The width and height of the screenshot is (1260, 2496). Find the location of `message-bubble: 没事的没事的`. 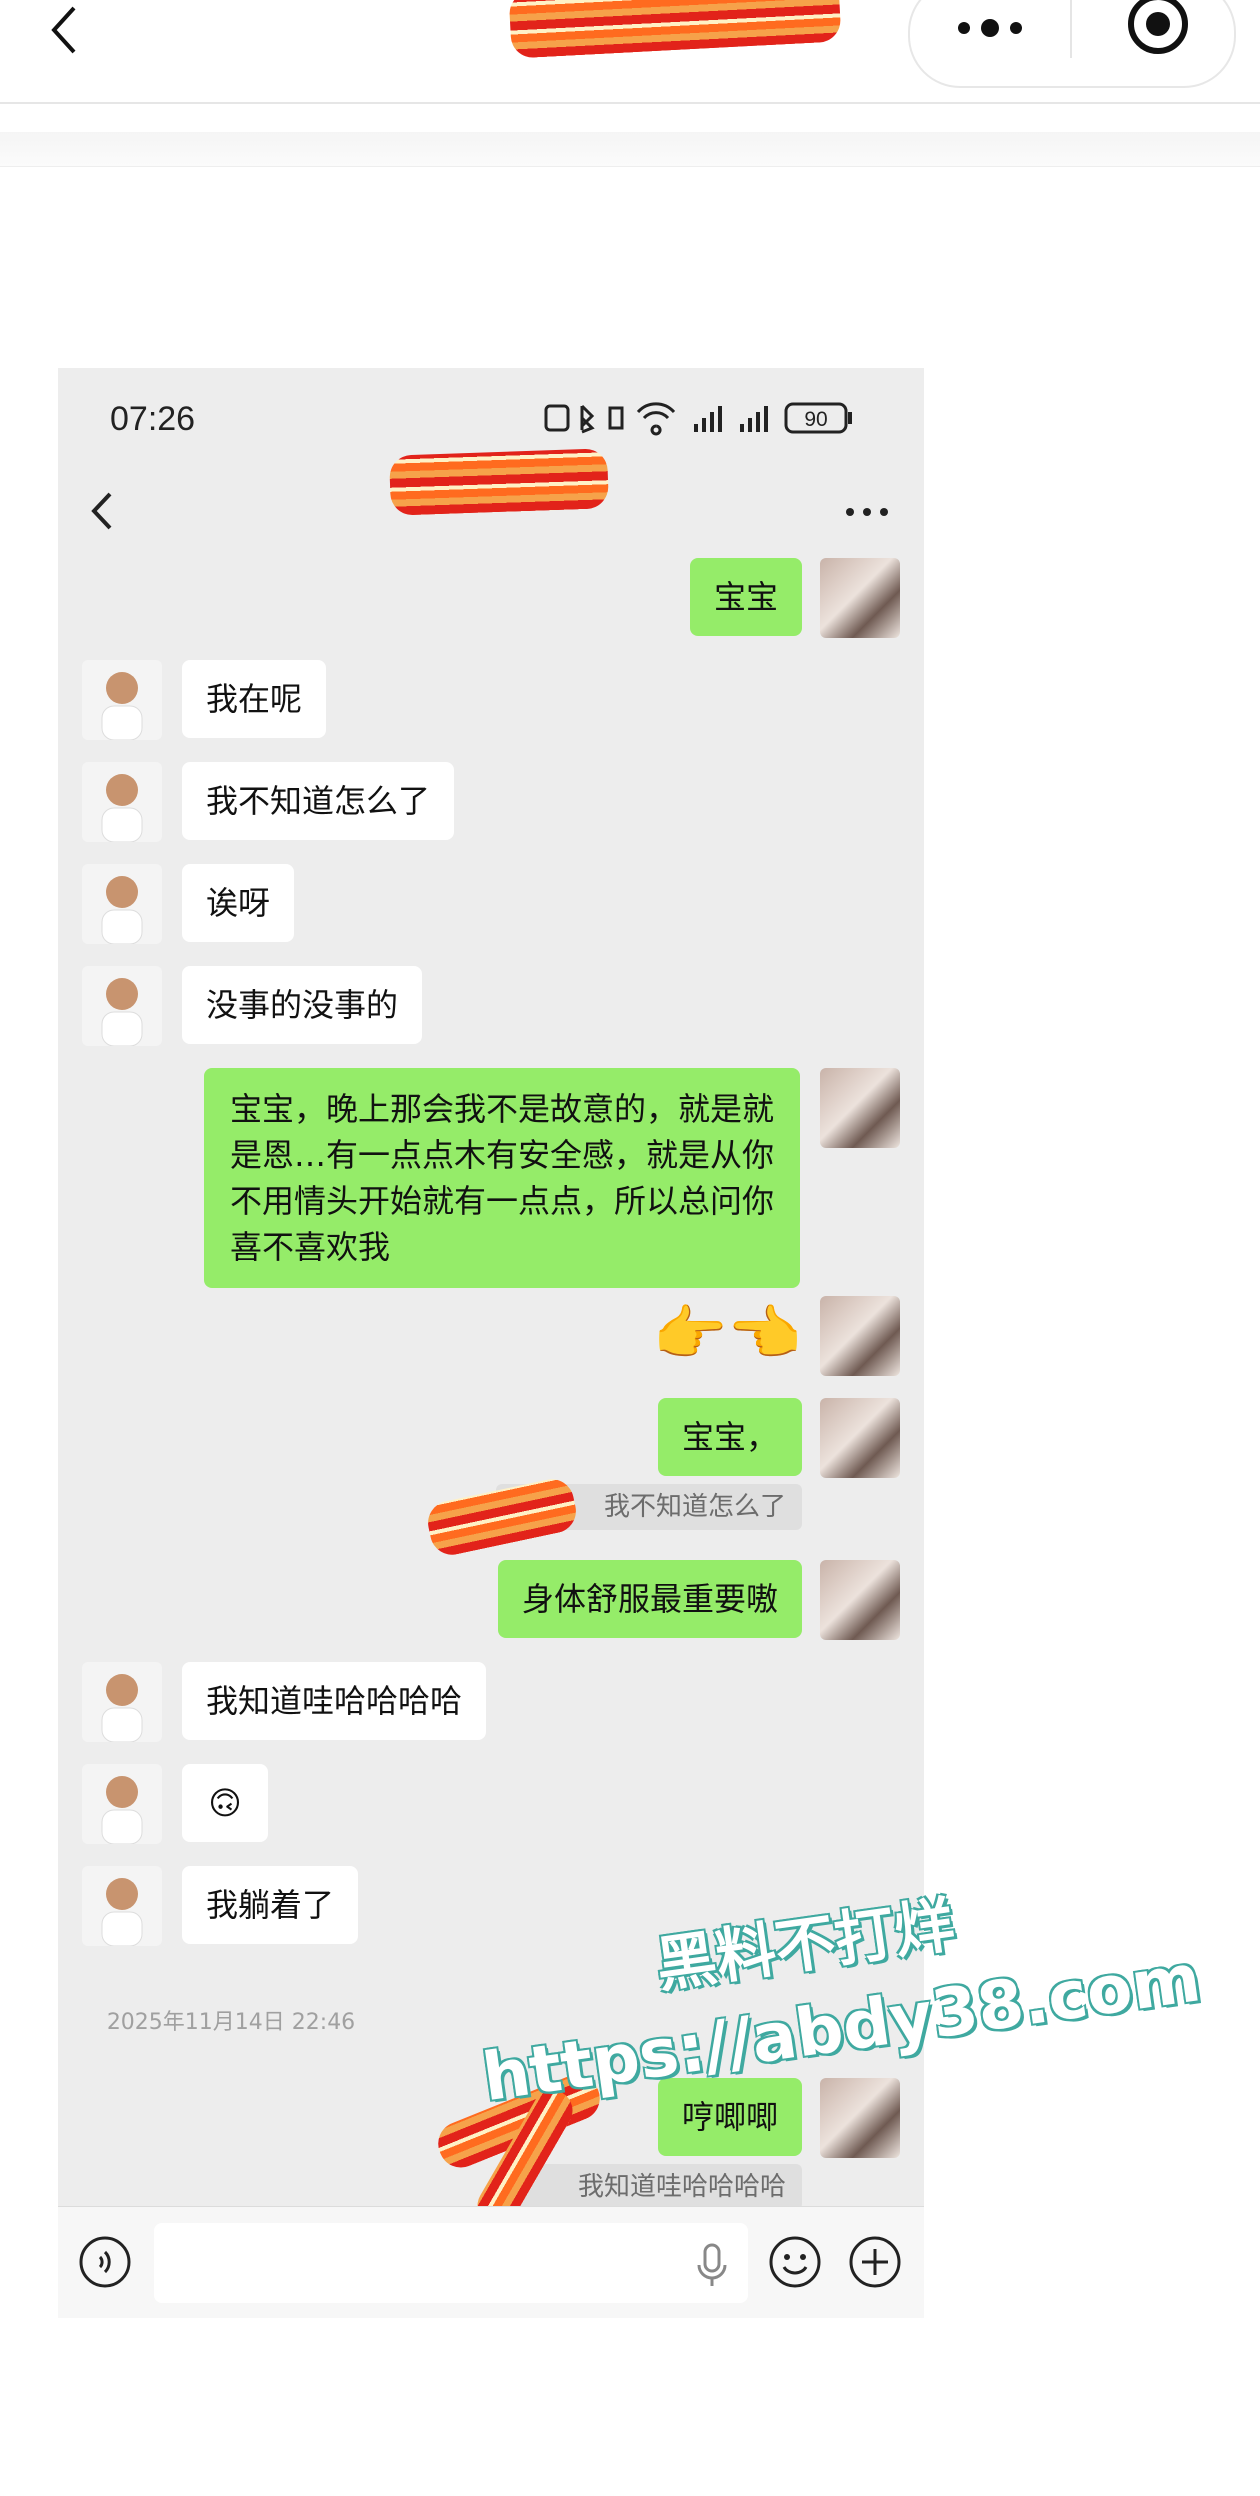

message-bubble: 没事的没事的 is located at coordinates (302, 1005).